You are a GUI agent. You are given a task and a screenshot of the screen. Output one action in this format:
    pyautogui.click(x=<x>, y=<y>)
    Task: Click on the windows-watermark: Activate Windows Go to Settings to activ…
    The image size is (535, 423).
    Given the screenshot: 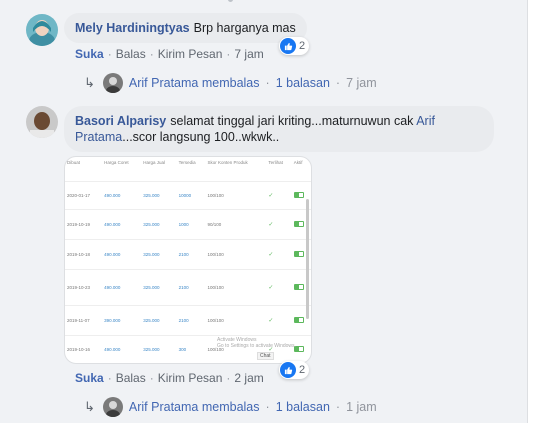 What is the action you would take?
    pyautogui.click(x=256, y=343)
    